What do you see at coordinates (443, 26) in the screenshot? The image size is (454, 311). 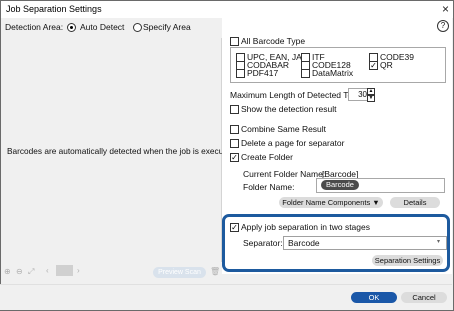 I see `help-icon: ?` at bounding box center [443, 26].